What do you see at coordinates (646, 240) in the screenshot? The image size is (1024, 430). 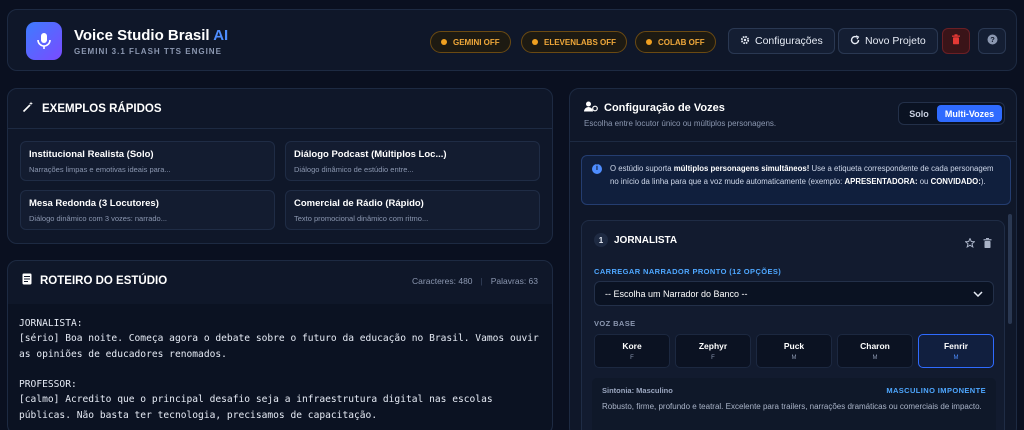 I see `speaker-name: JORNALISTA` at bounding box center [646, 240].